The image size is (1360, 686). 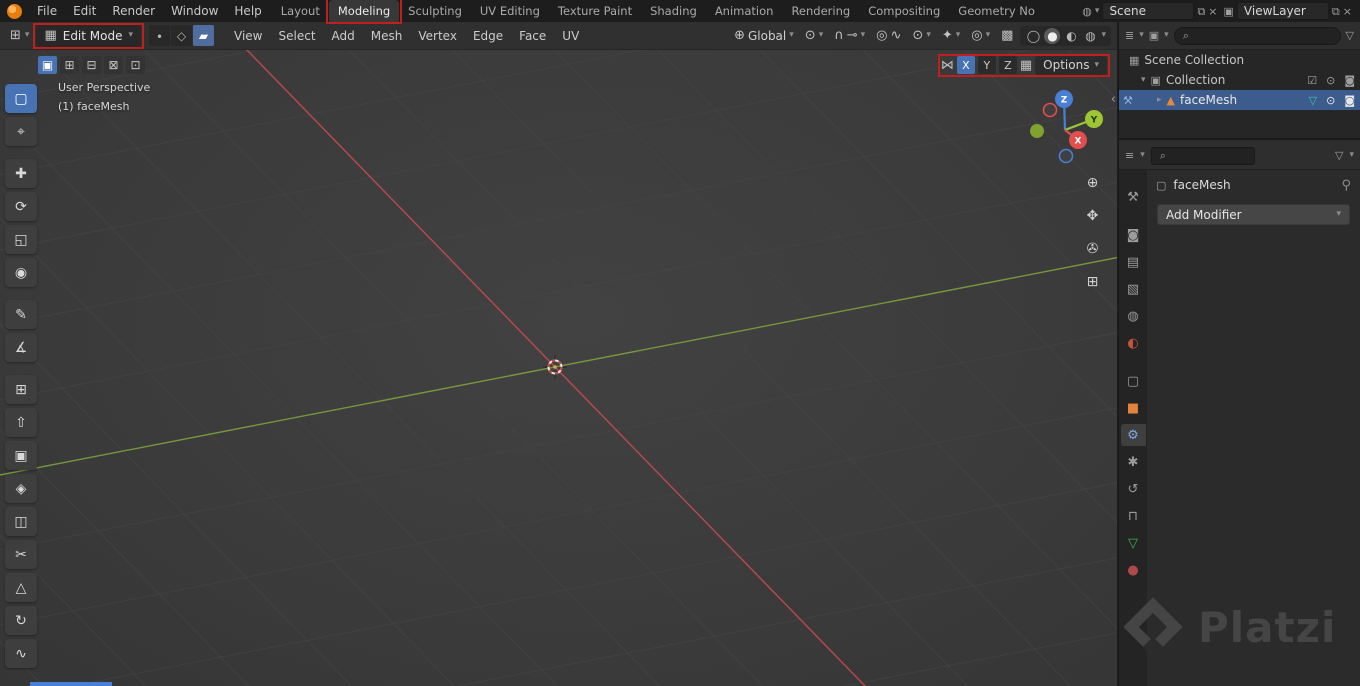 I want to click on workspace-tab-geometry-nodes: Geometry No, so click(x=996, y=11).